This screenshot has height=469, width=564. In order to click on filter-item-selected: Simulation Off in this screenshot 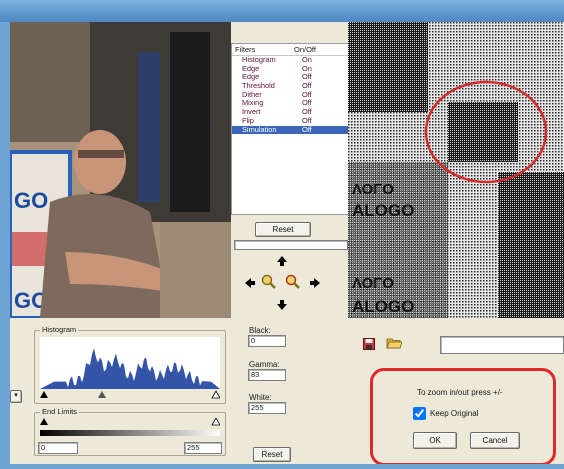, I will do `click(290, 129)`.